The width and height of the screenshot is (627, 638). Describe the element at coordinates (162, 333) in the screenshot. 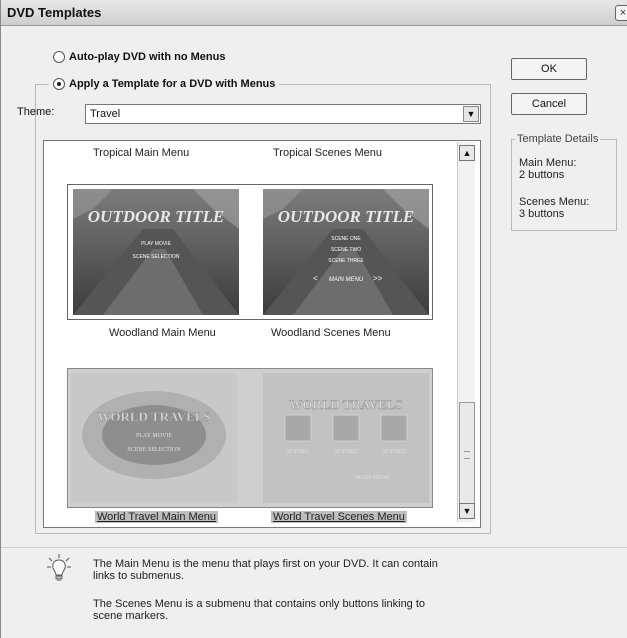

I see `template-label-woodland-main: Woodland Main Menu` at that location.